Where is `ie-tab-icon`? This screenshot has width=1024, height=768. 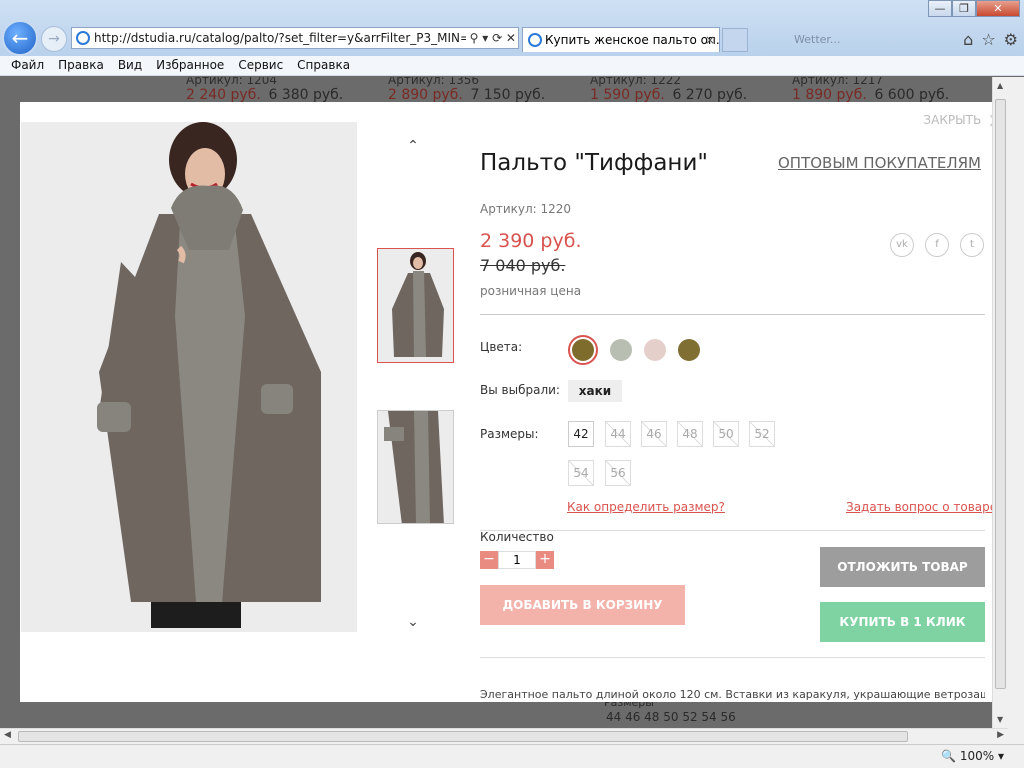 ie-tab-icon is located at coordinates (535, 40).